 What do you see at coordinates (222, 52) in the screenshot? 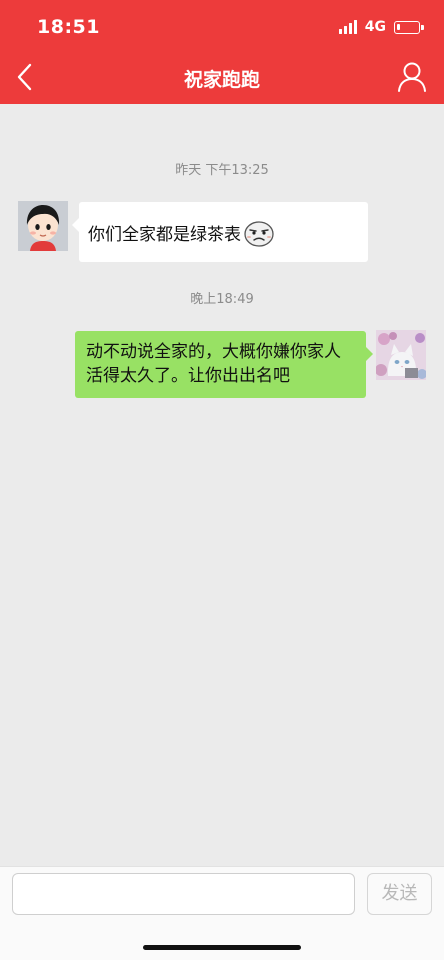
I see `app-header: 18:51 4G 祝家跑跑` at bounding box center [222, 52].